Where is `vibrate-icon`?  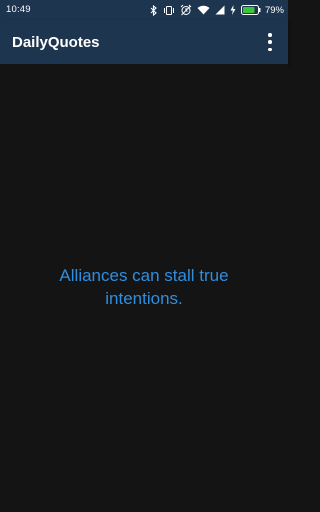
vibrate-icon is located at coordinates (169, 10).